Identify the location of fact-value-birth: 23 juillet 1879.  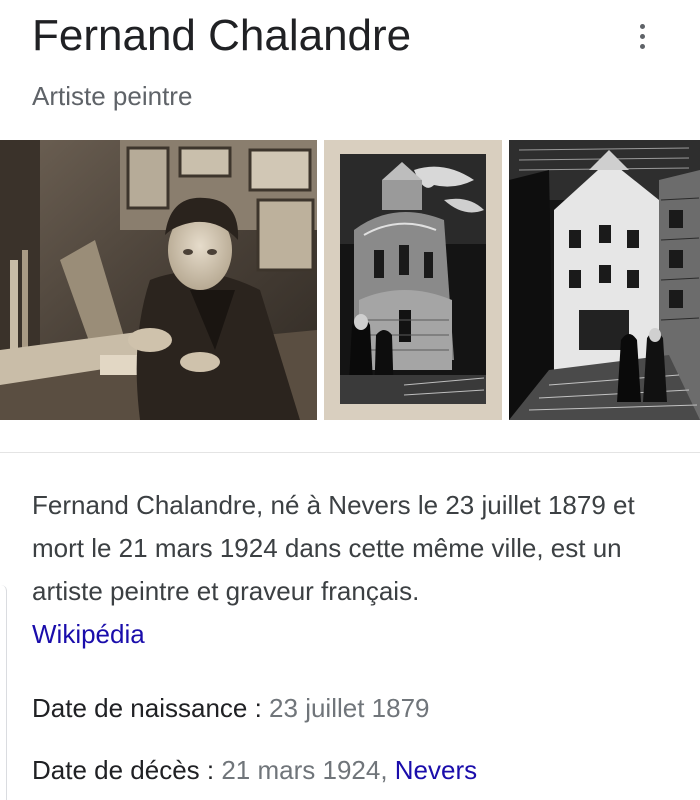
(349, 708).